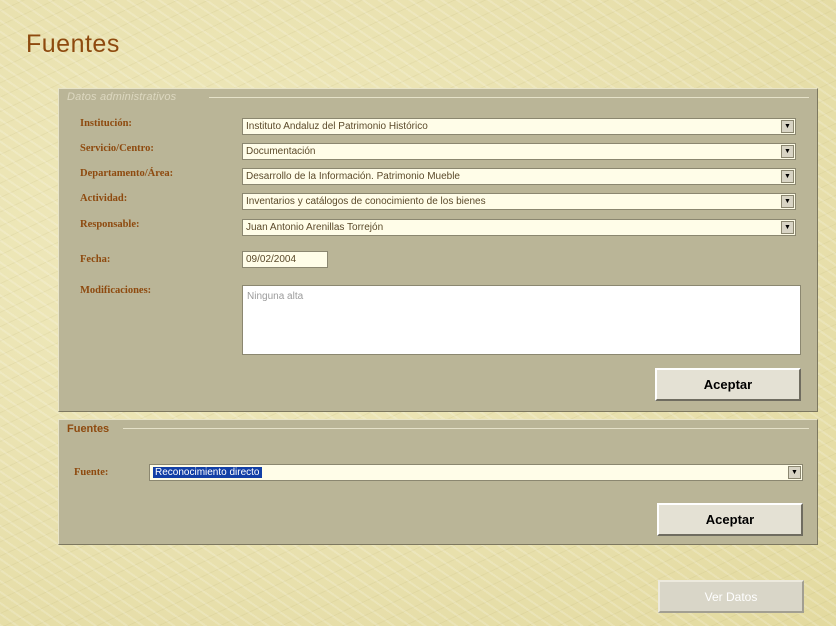 The image size is (836, 626). I want to click on fecha-label: Fecha:, so click(95, 259).